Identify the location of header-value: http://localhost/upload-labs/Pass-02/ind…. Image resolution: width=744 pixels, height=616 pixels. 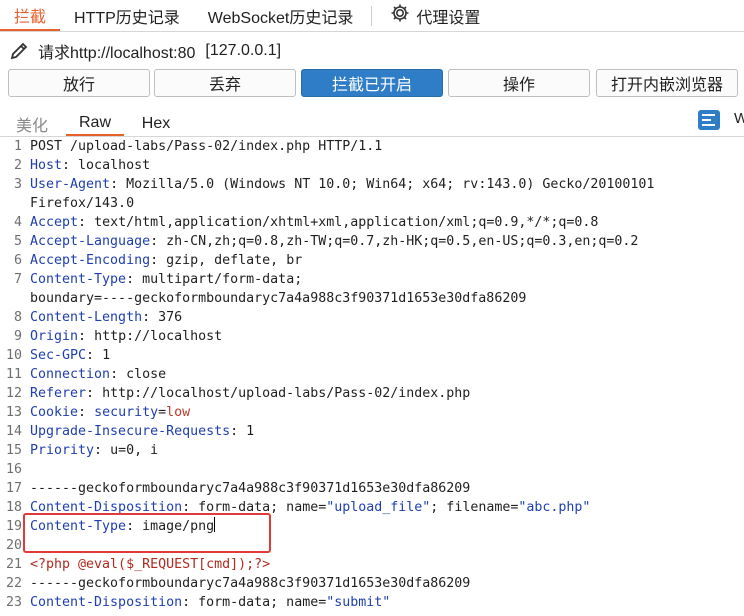
(286, 393).